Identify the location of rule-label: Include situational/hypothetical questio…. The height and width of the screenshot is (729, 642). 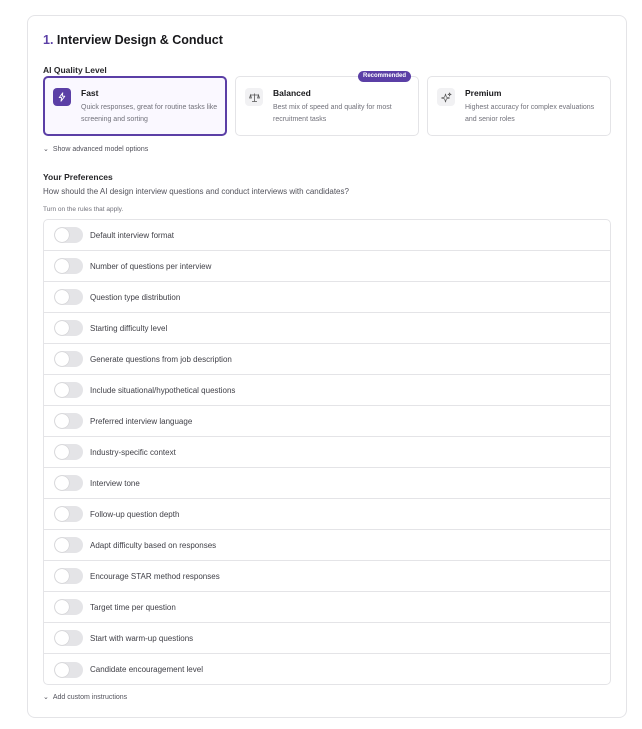
(163, 390).